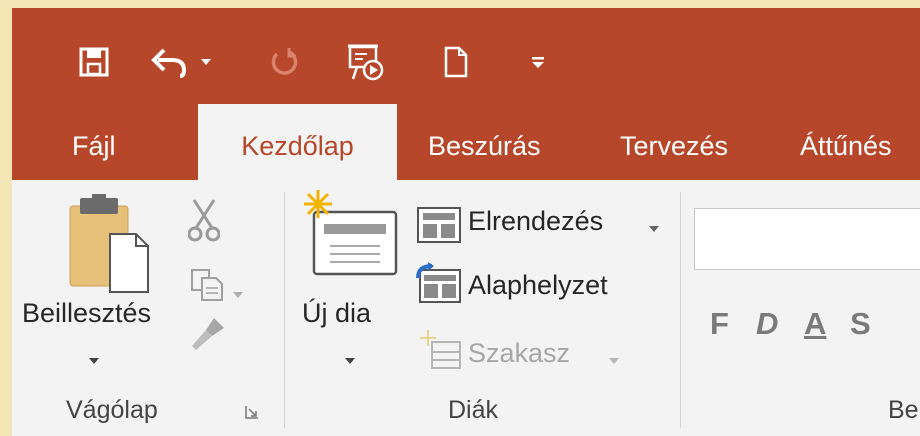 Image resolution: width=920 pixels, height=436 pixels. What do you see at coordinates (440, 352) in the screenshot?
I see `section-icon` at bounding box center [440, 352].